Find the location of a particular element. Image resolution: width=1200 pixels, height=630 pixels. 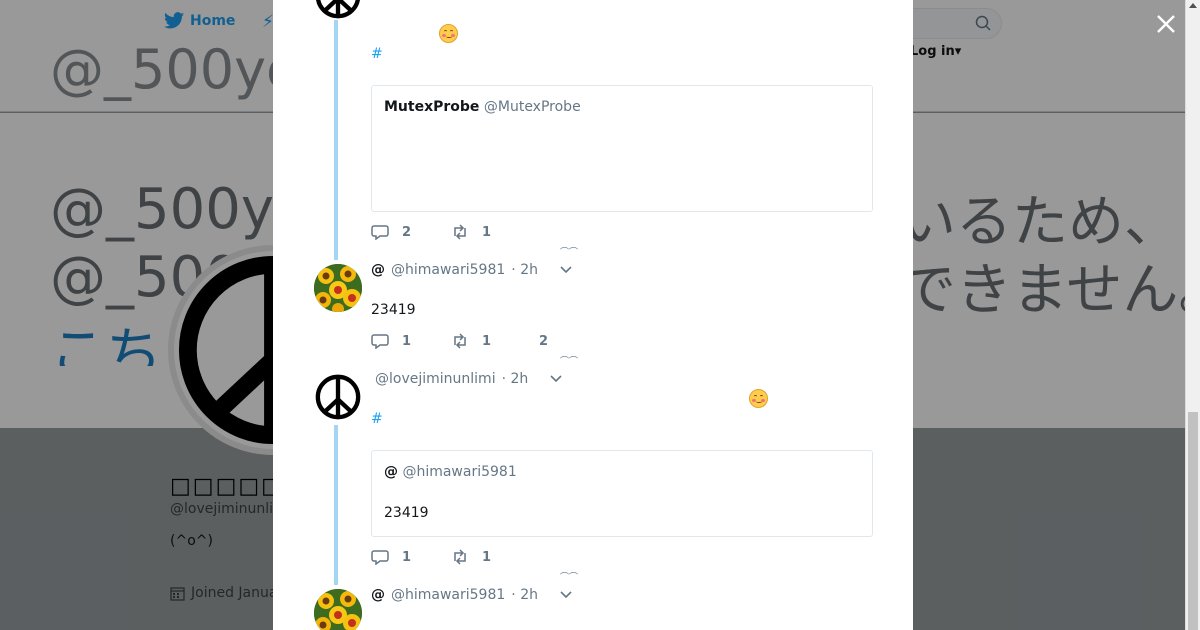

reply-button: 2 is located at coordinates (411, 232).